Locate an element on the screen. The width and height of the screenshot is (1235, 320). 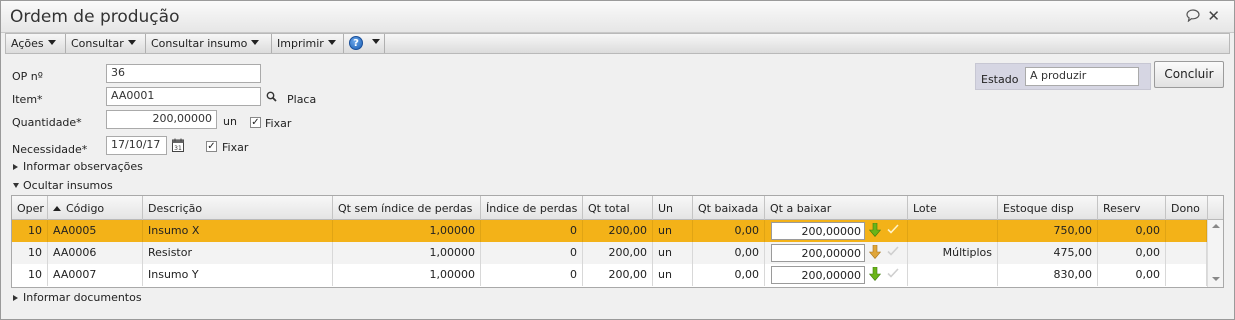
col-indice-perdas: Índice de perdas is located at coordinates (532, 208).